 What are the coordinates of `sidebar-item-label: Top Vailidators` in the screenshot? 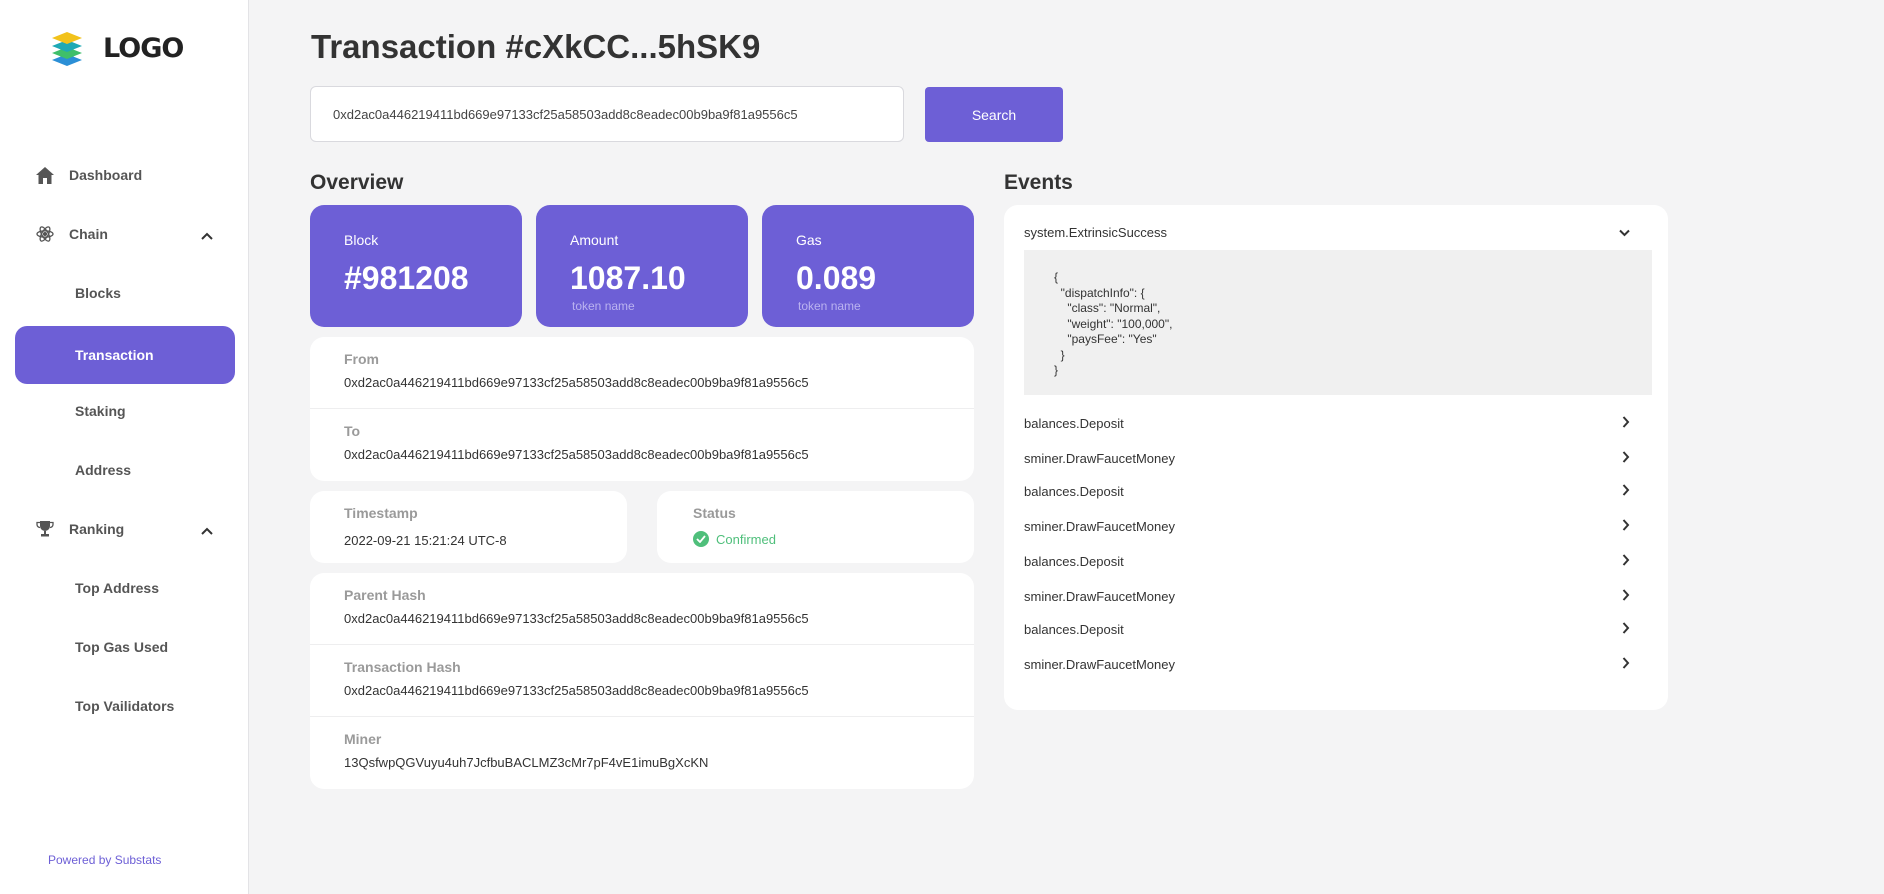 It's located at (125, 706).